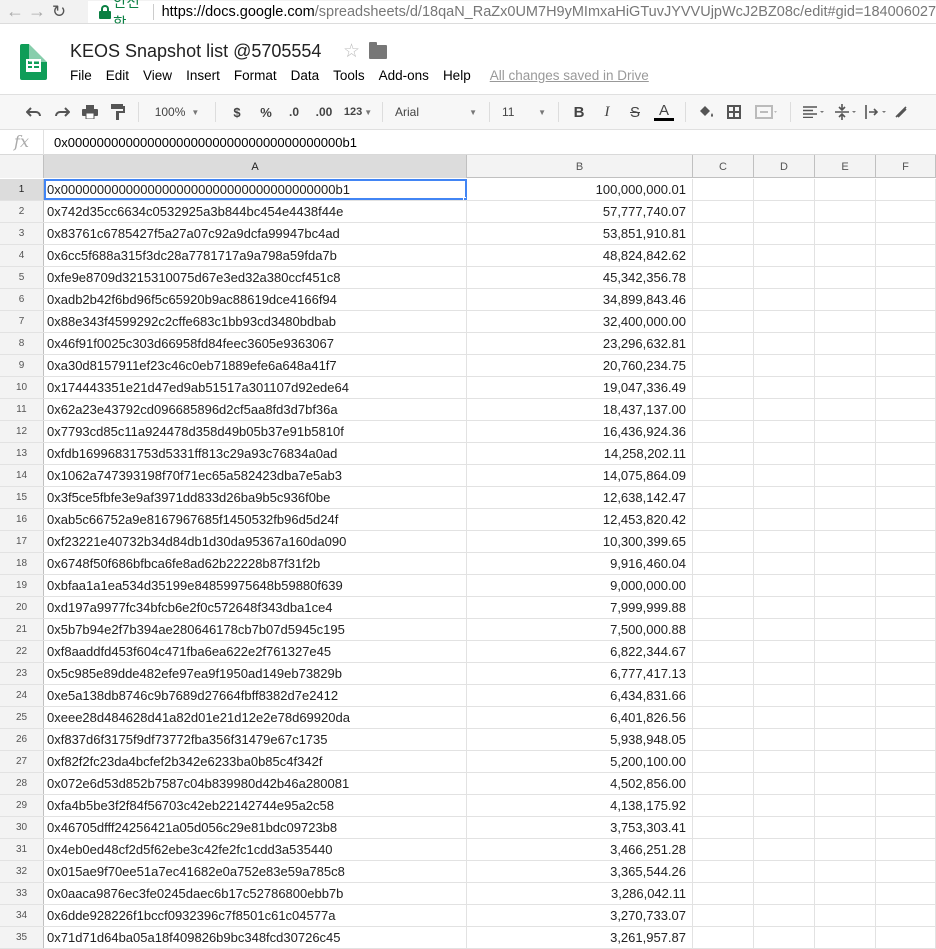 The image size is (936, 949). I want to click on cell-amount: 100,000,000.01, so click(580, 189).